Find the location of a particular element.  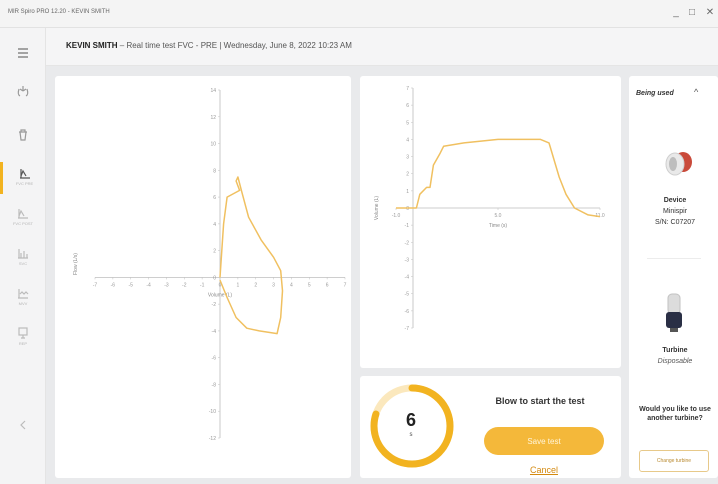

x-tick-label: -7 is located at coordinates (95, 285).